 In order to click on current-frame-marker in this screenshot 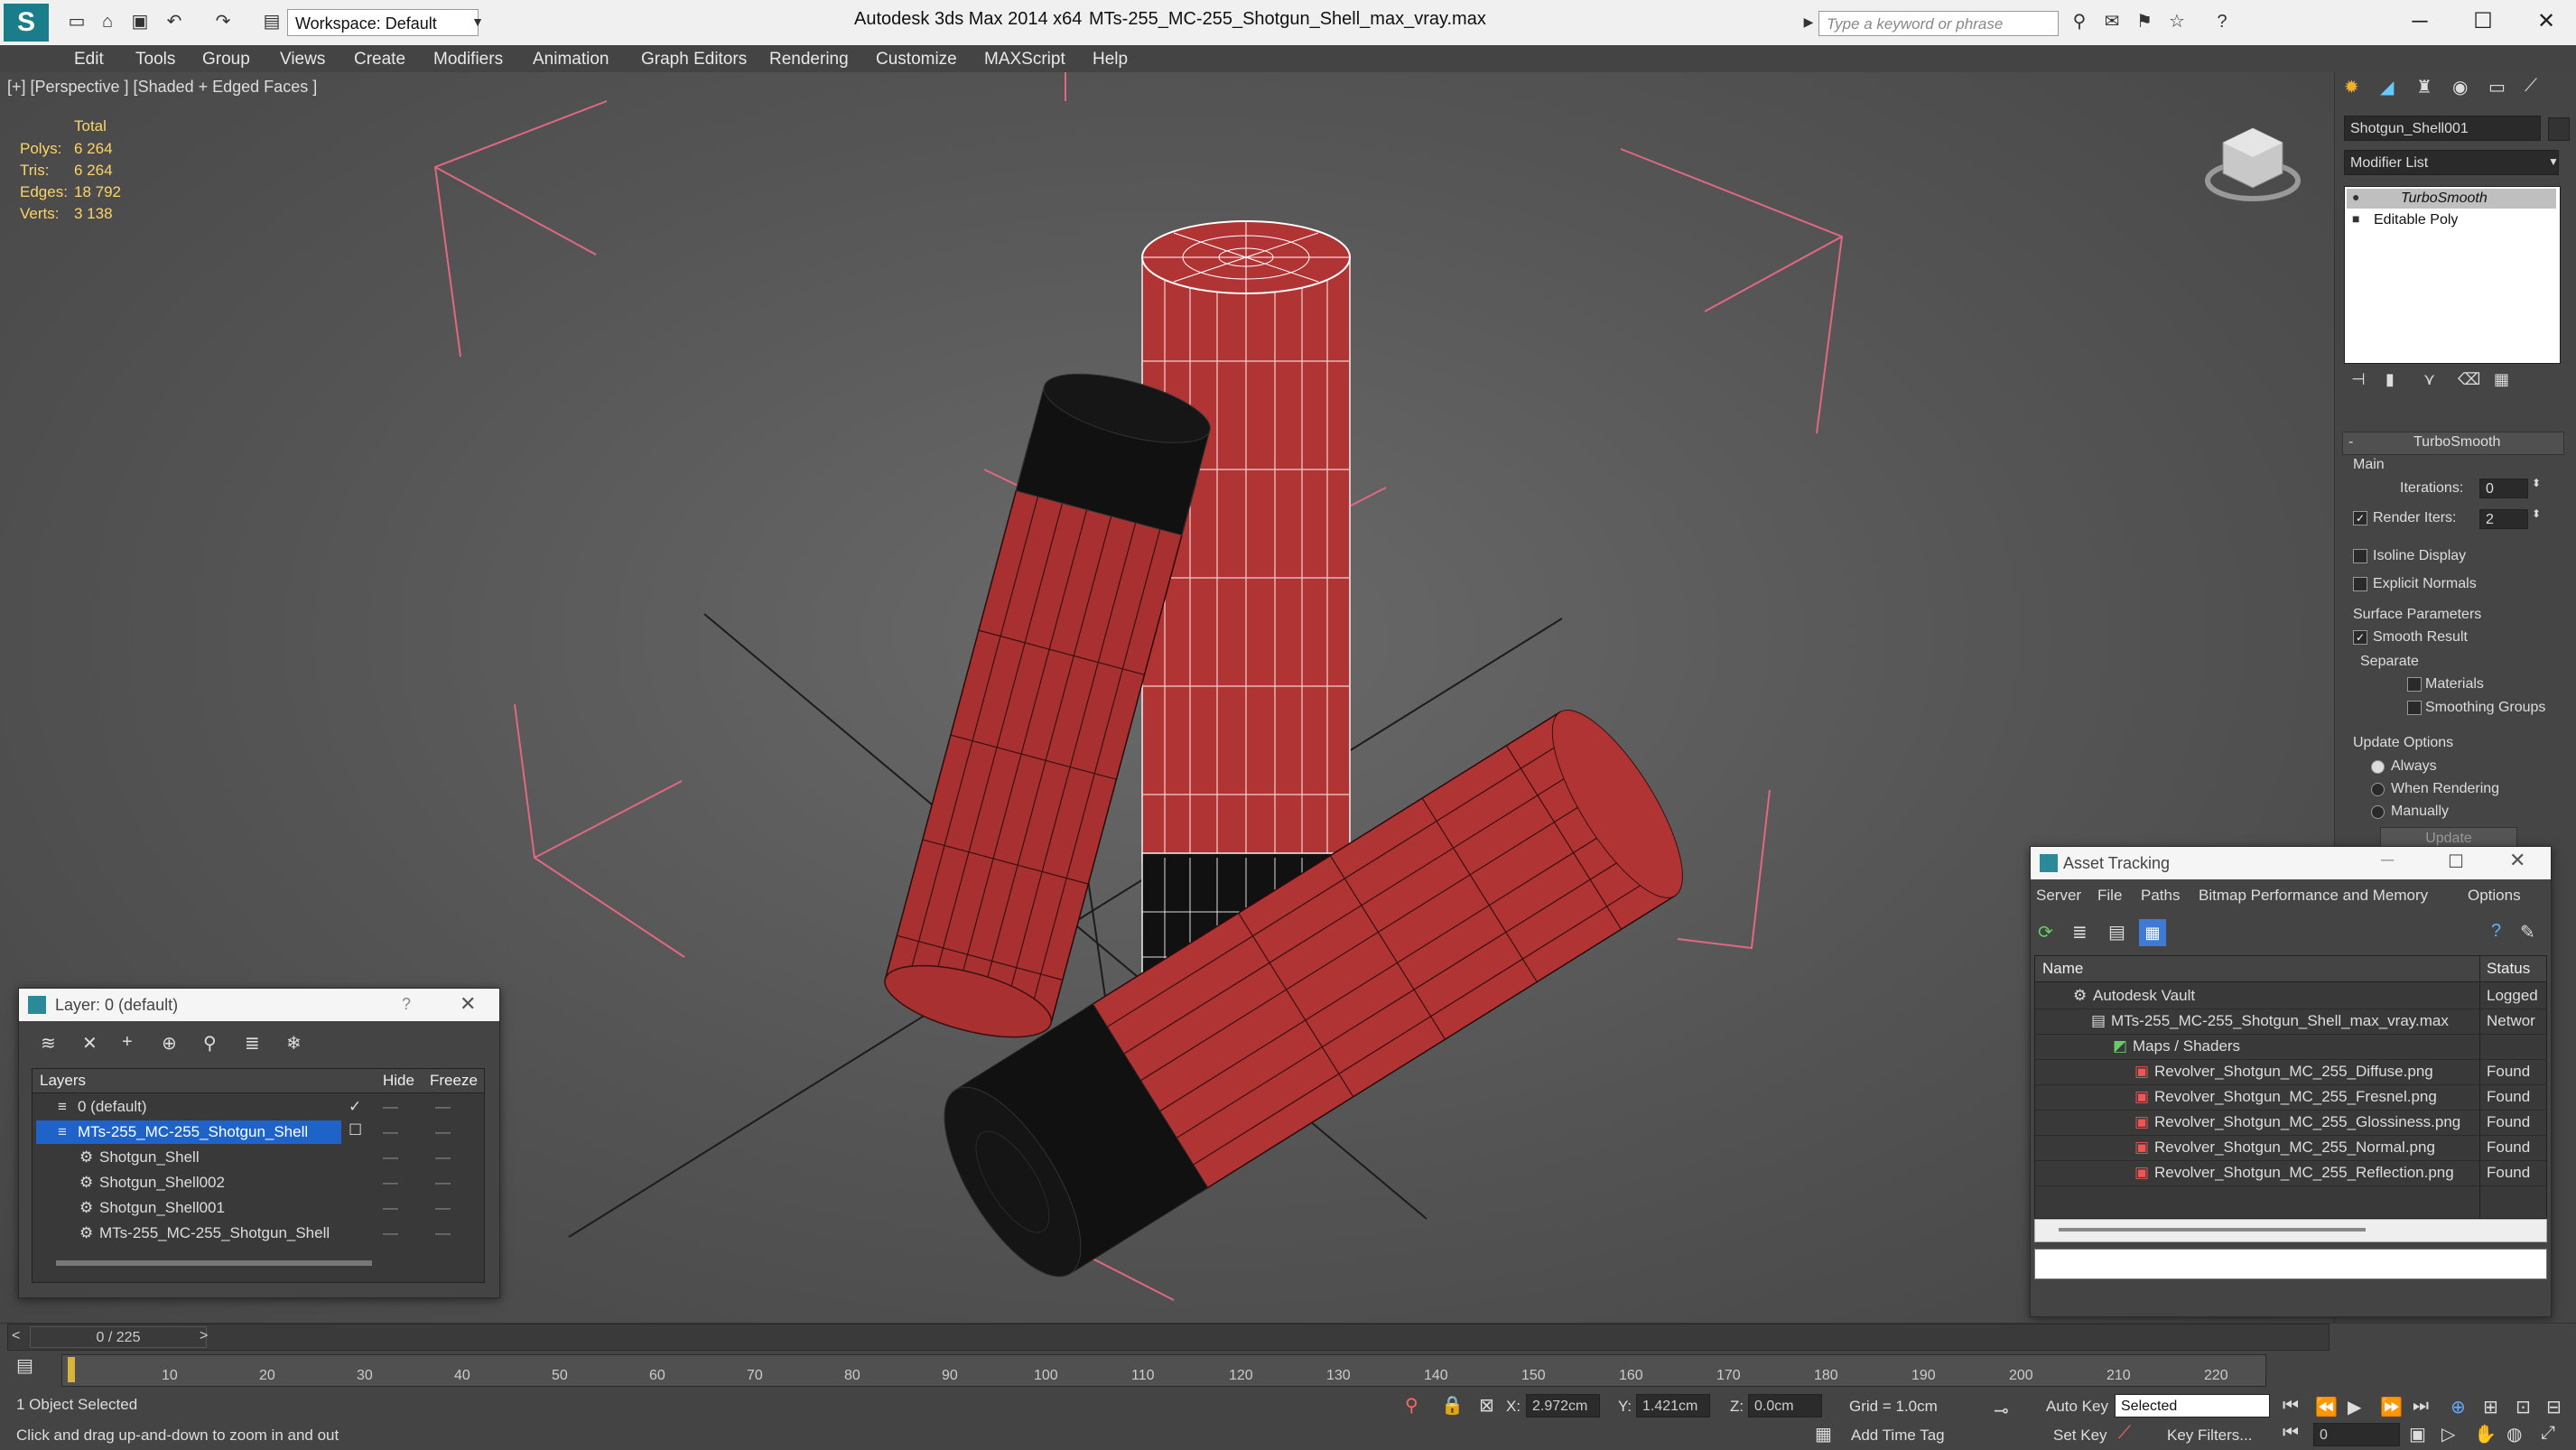, I will do `click(71, 1369)`.